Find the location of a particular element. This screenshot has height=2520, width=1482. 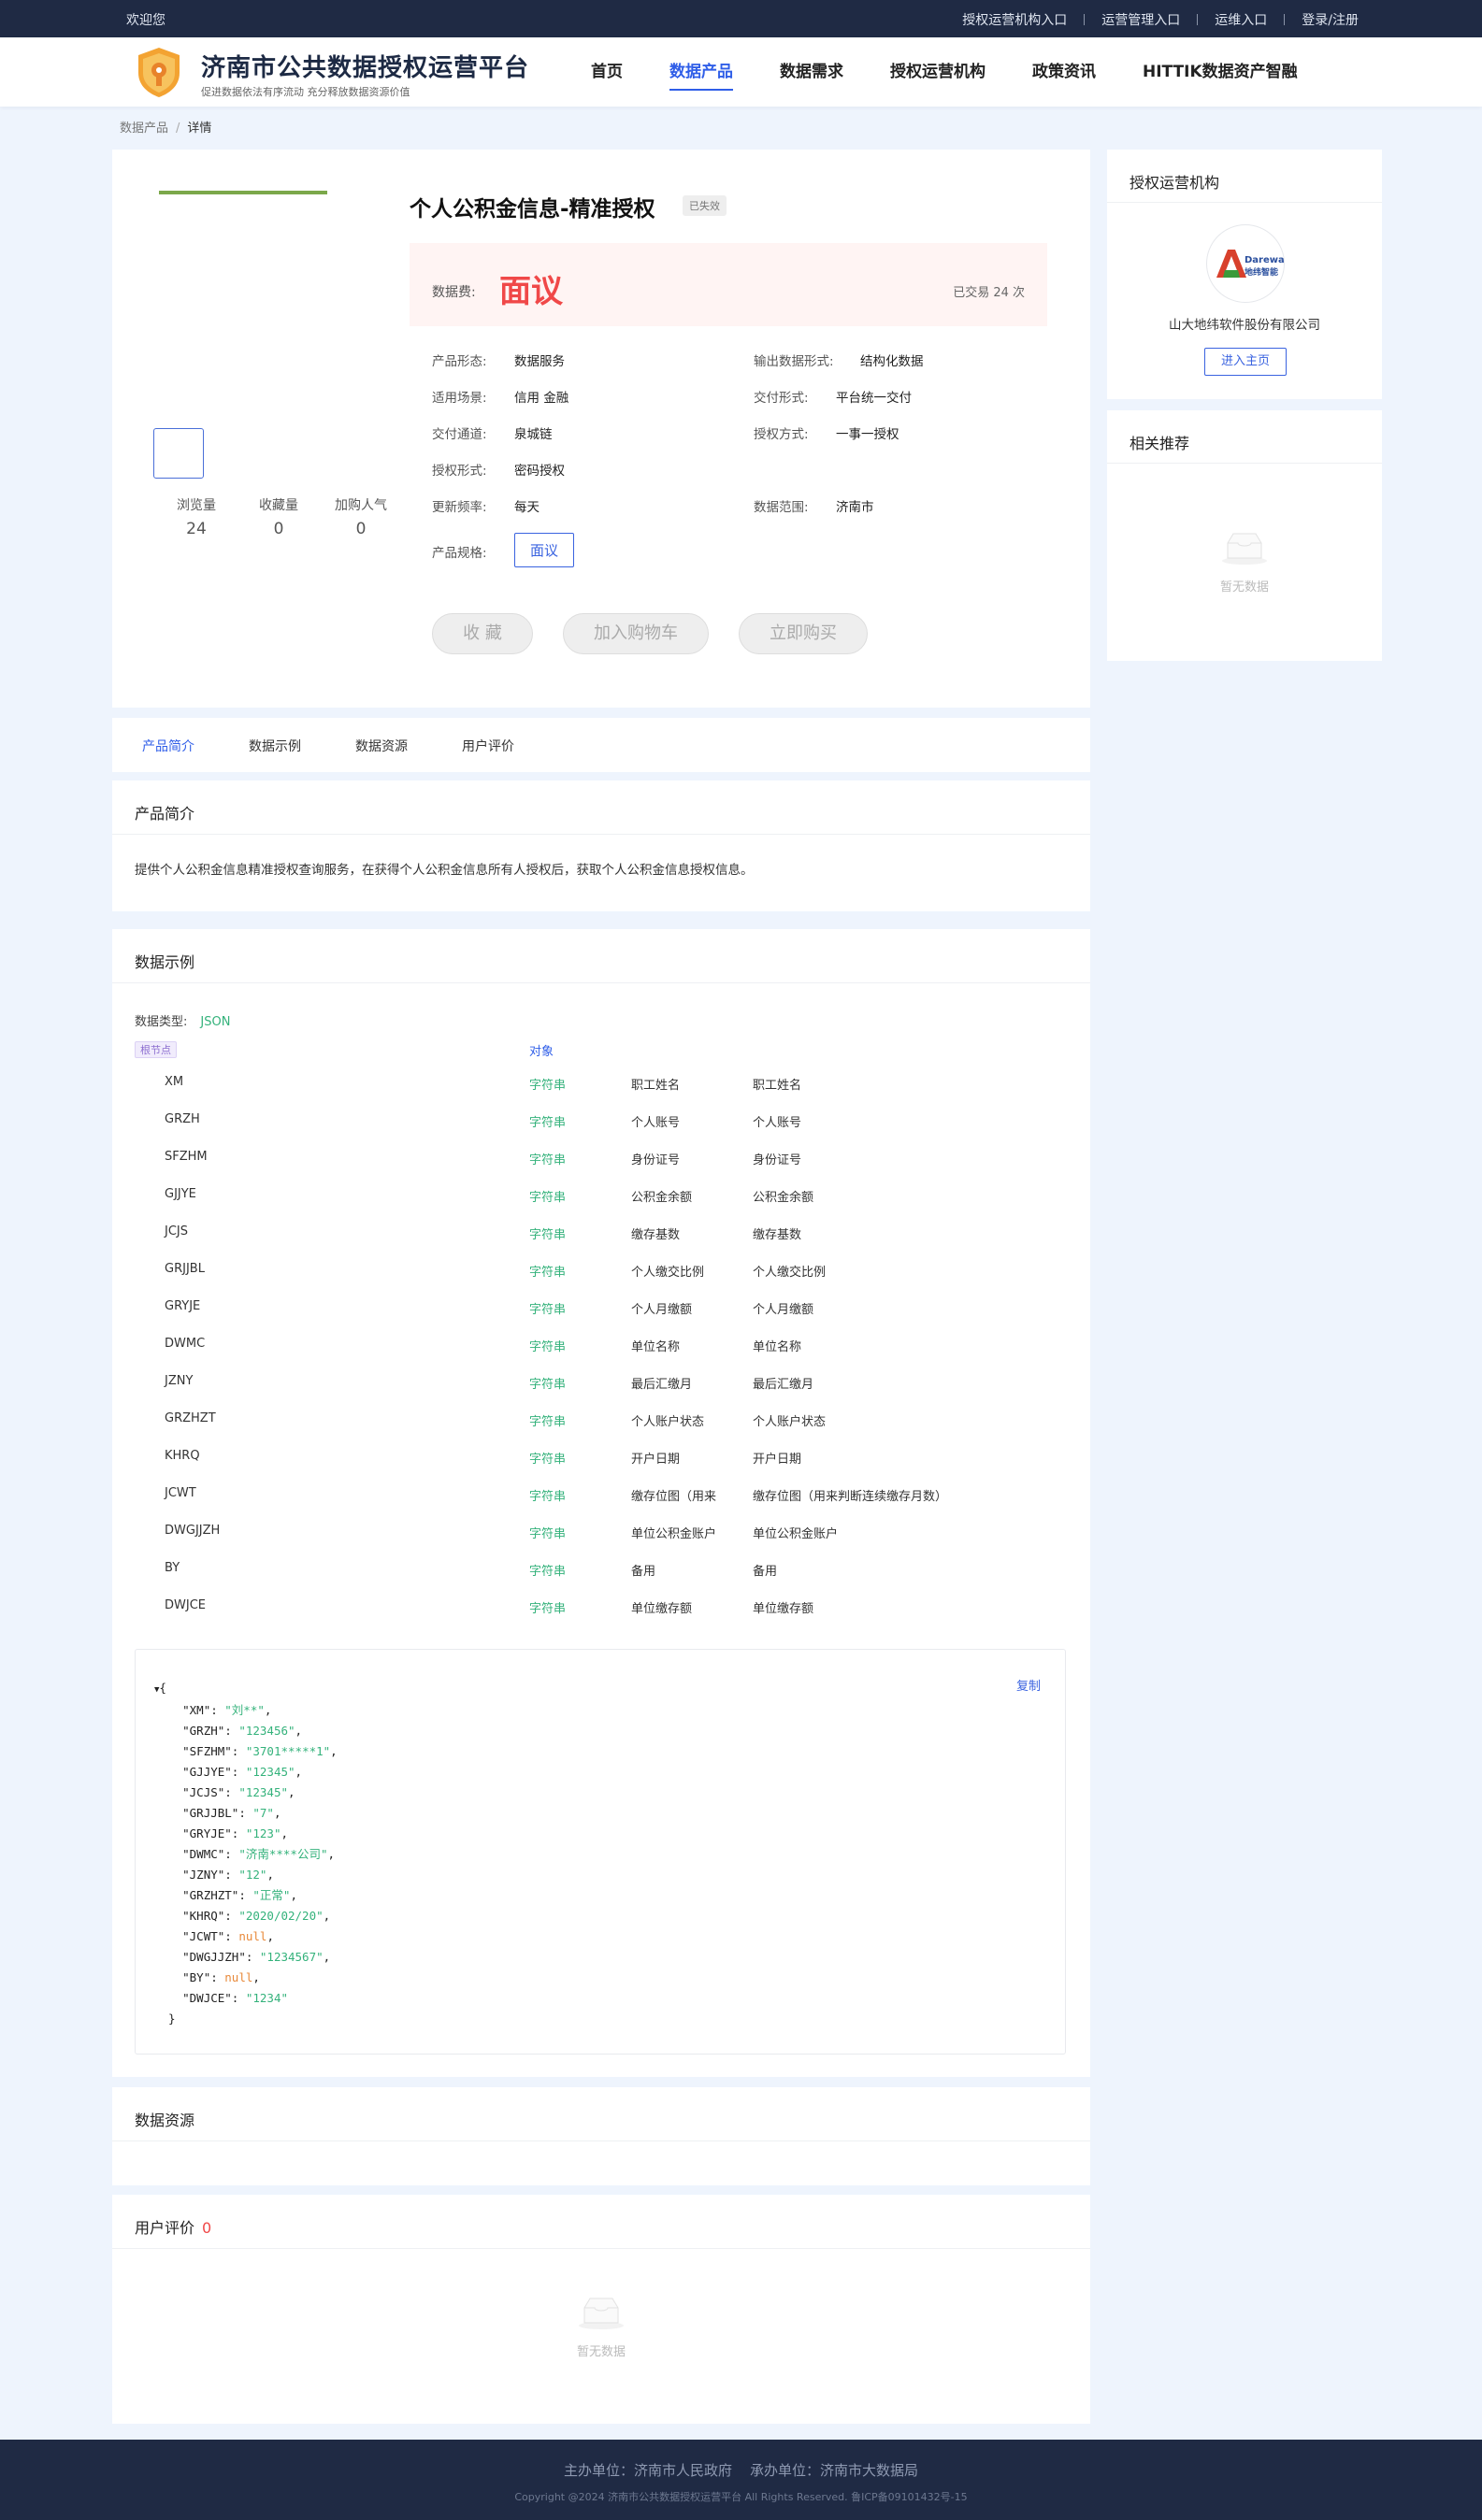

json-line: "GJJYE": "12345", is located at coordinates (228, 1772).